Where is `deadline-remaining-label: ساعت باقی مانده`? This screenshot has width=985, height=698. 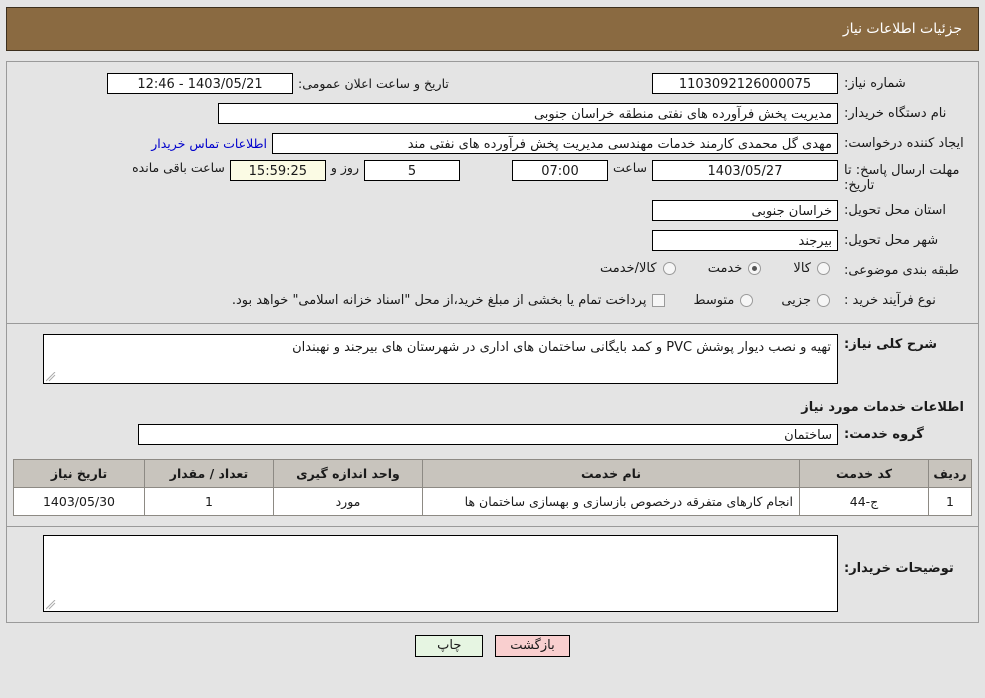 deadline-remaining-label: ساعت باقی مانده is located at coordinates (178, 167).